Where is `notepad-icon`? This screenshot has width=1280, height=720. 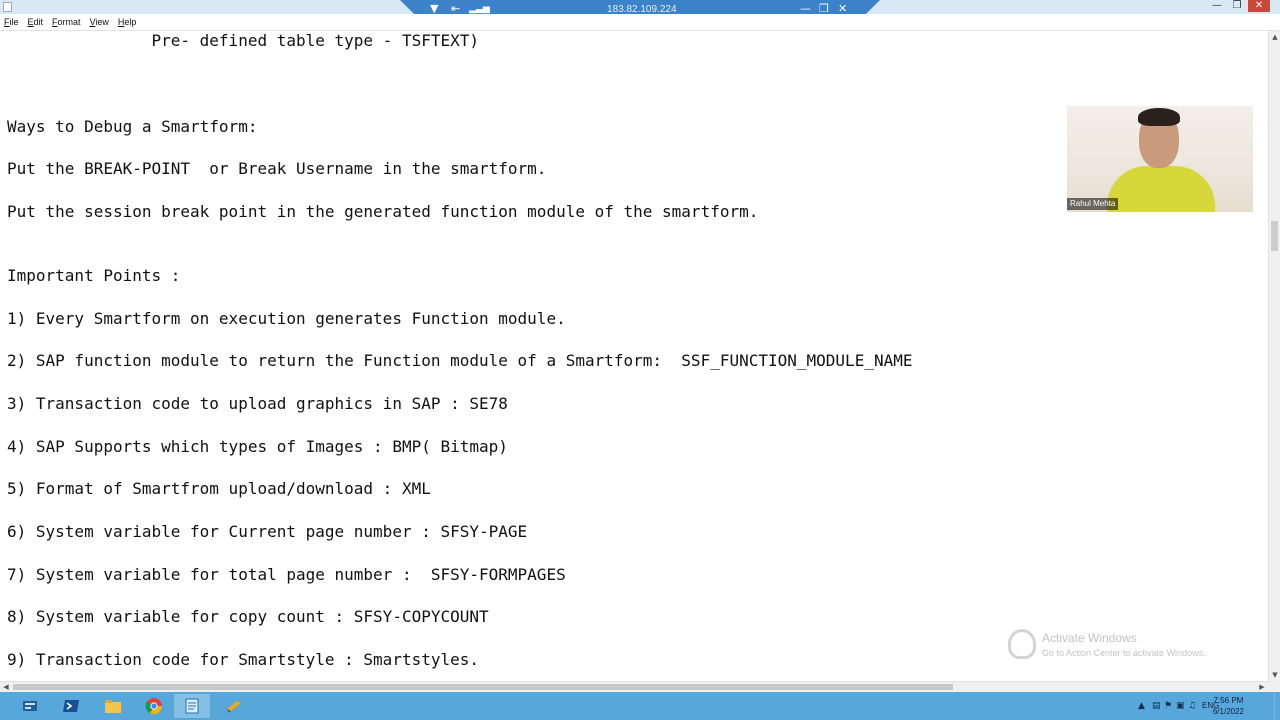 notepad-icon is located at coordinates (192, 706).